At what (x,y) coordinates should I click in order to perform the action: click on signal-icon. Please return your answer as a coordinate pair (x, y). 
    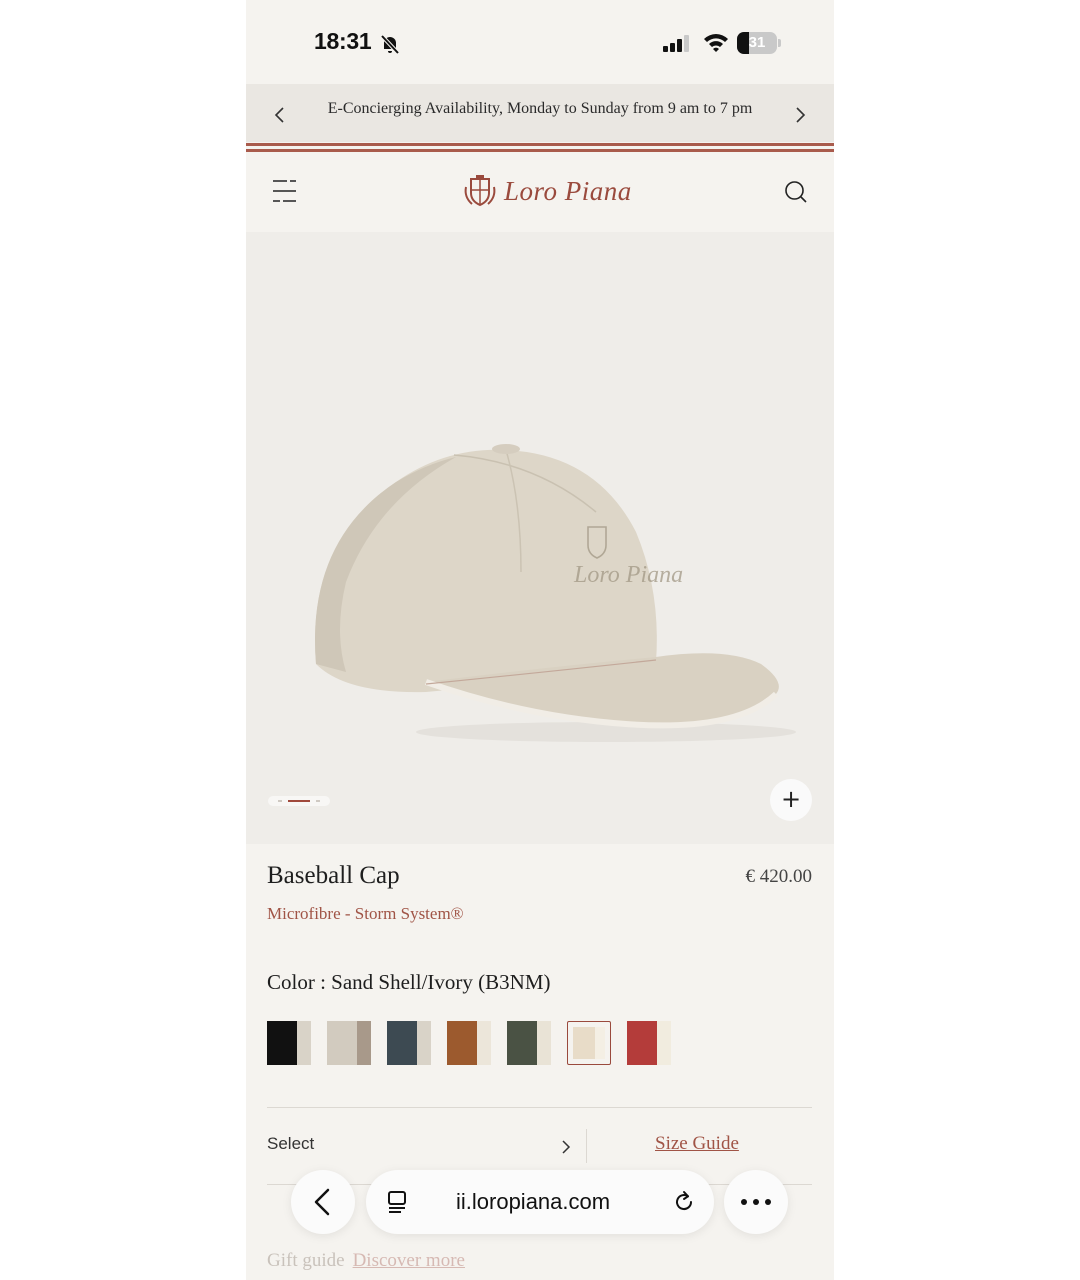
    Looking at the image, I should click on (676, 43).